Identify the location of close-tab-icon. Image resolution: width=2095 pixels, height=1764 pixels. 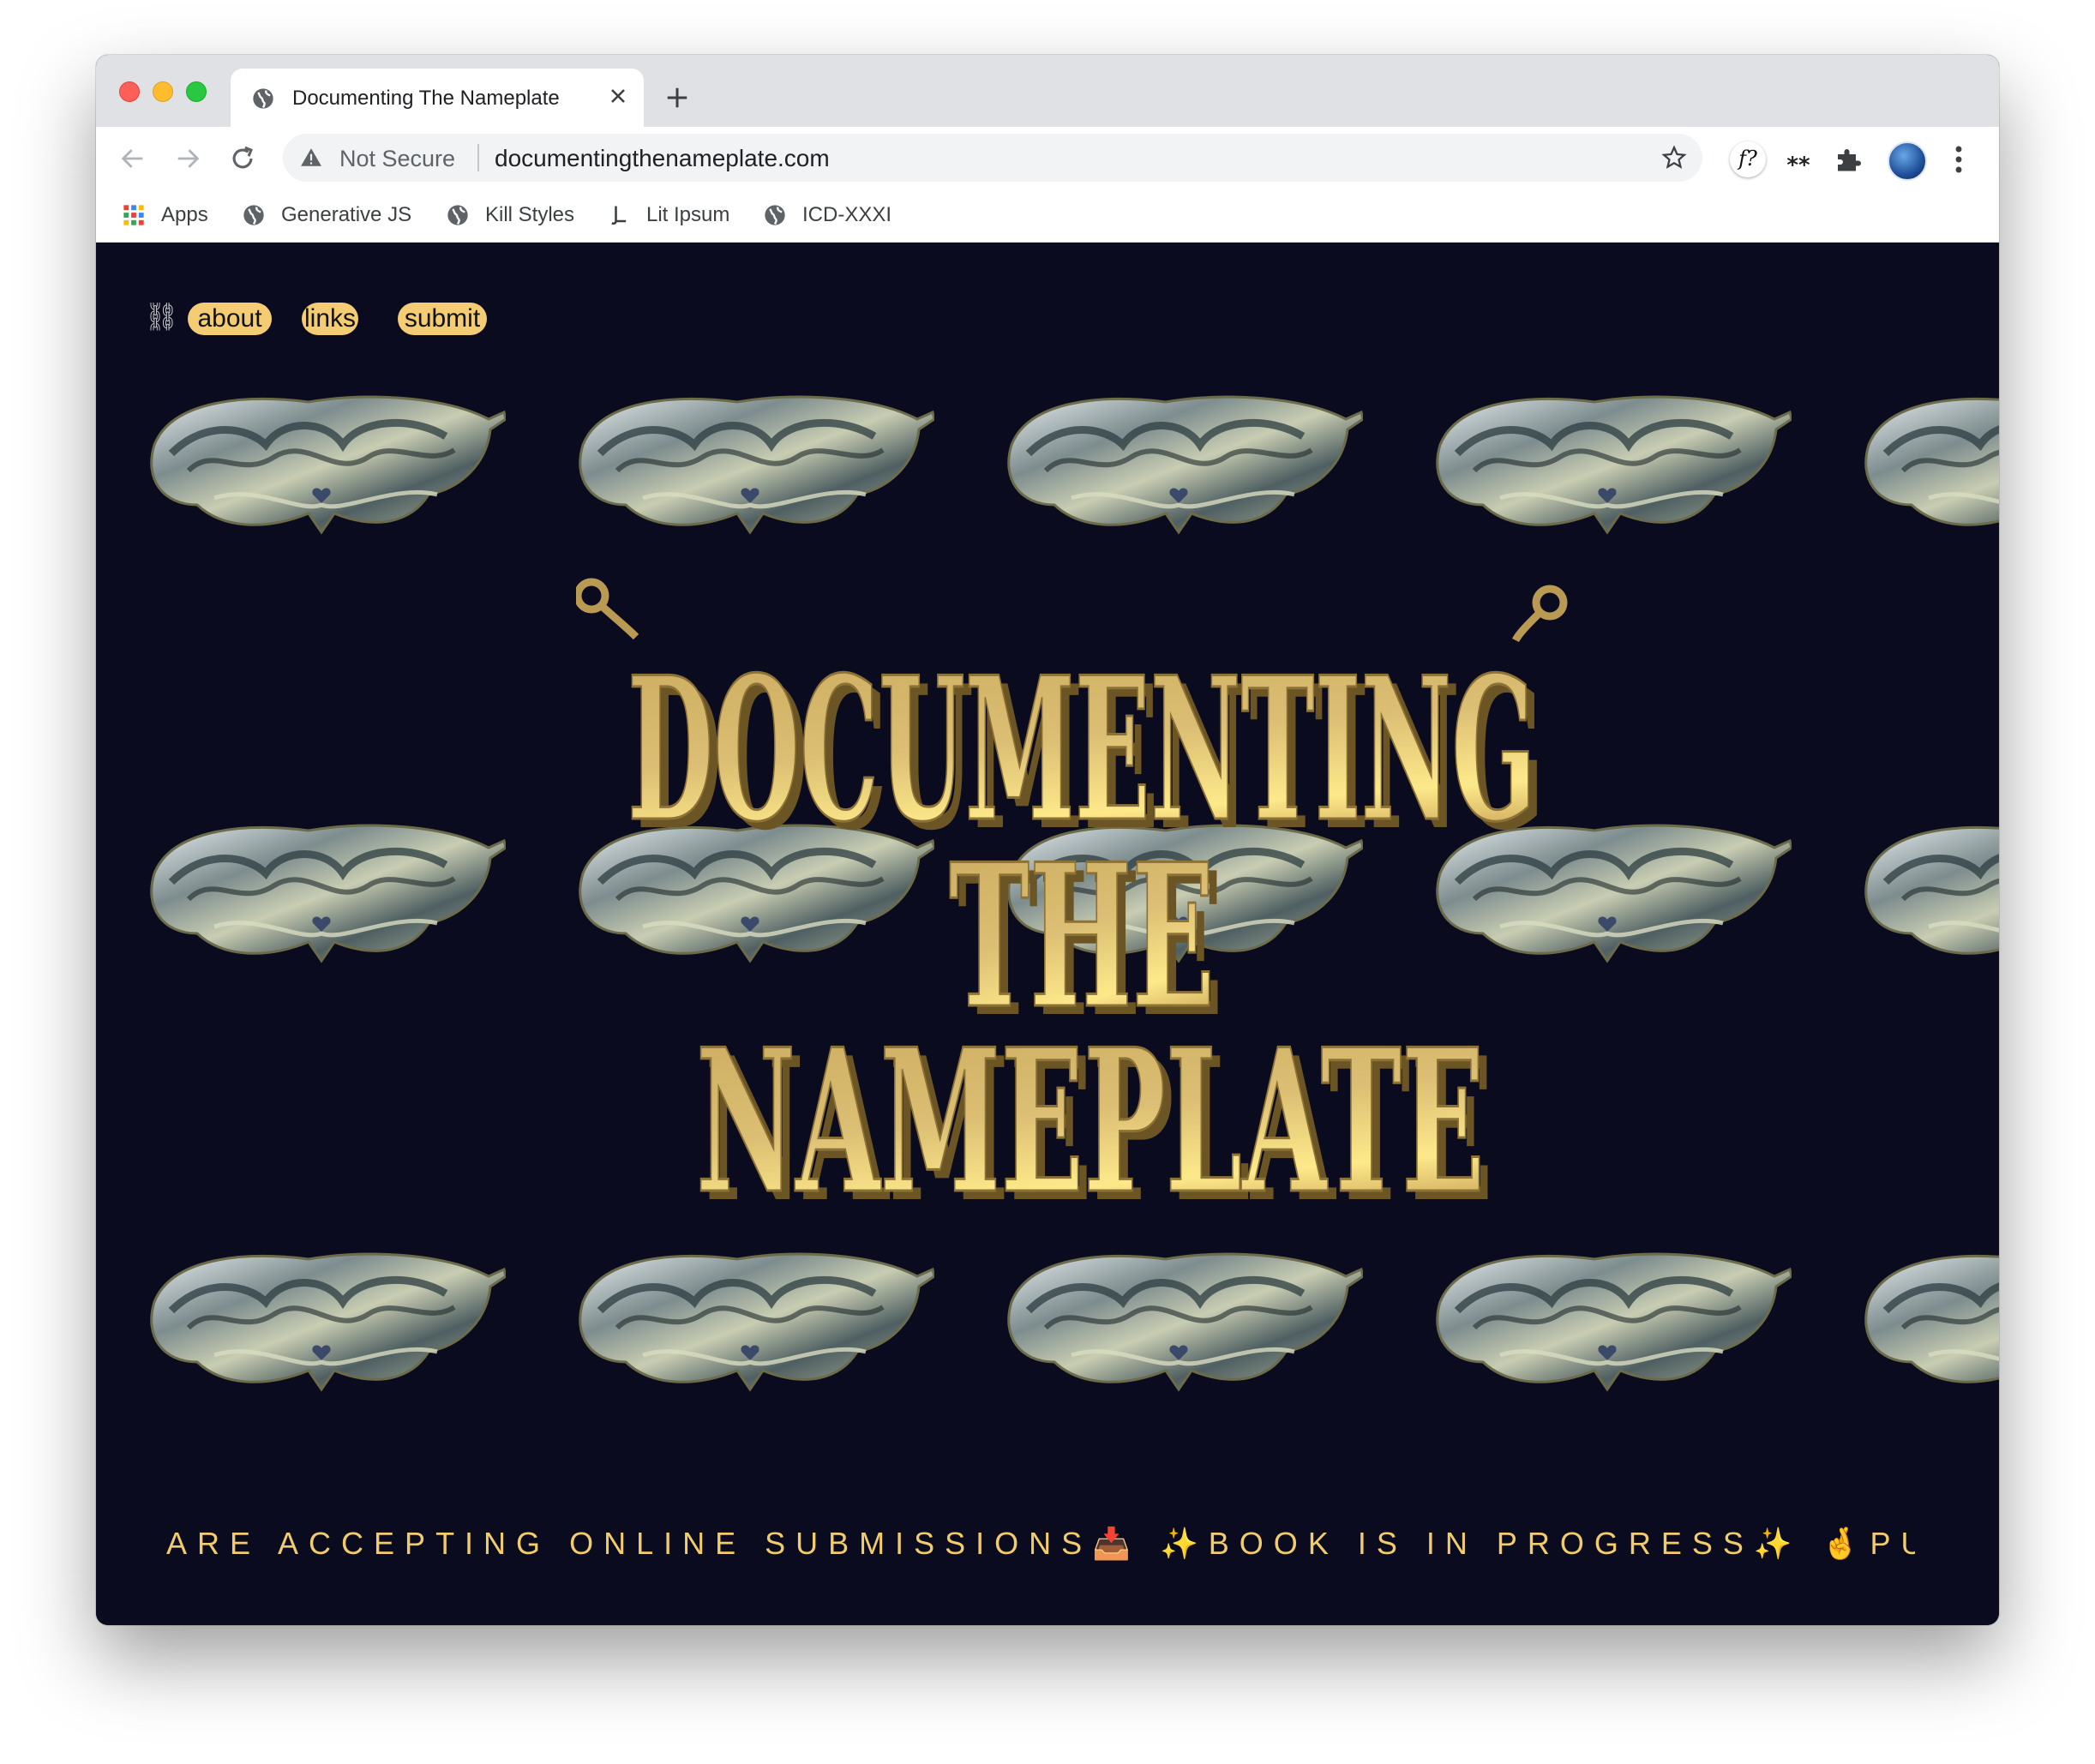
(618, 96).